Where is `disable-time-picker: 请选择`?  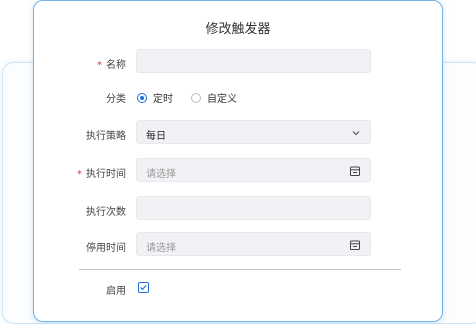
disable-time-picker: 请选择 is located at coordinates (253, 244).